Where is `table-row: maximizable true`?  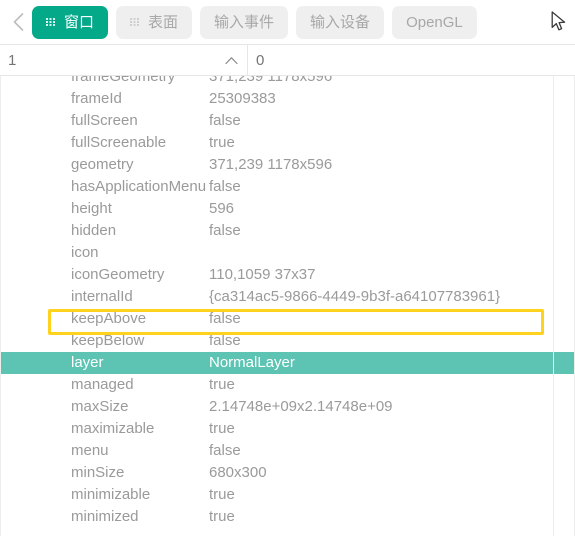
table-row: maximizable true is located at coordinates (287, 429).